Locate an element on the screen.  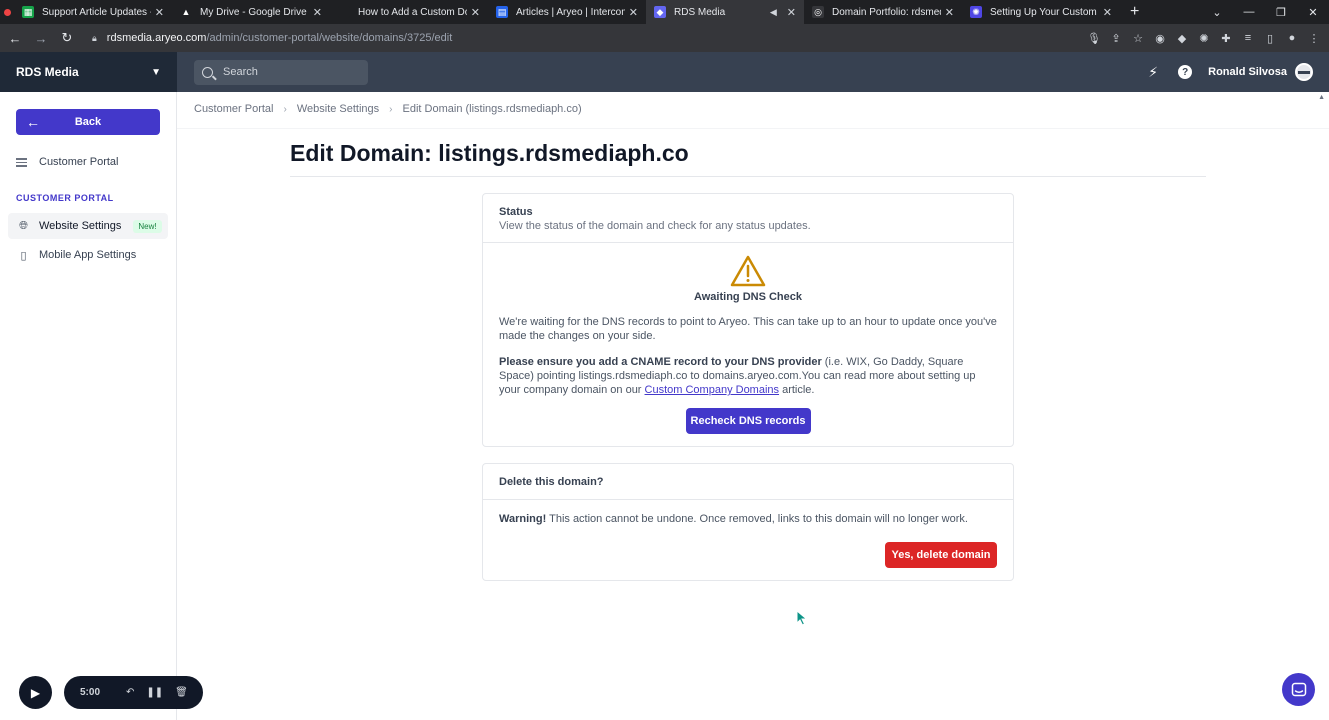
recheck-dns-button: Recheck DNS records is located at coordinates (748, 421).